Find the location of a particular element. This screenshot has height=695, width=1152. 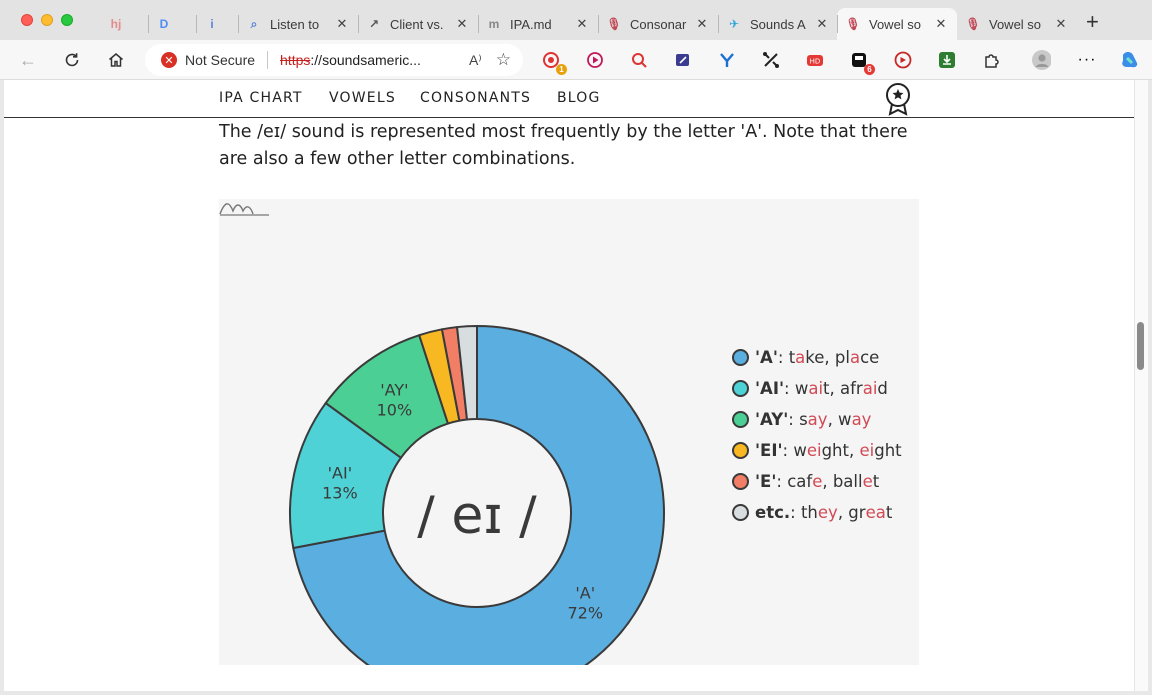

legend-text: , w is located at coordinates (839, 419).